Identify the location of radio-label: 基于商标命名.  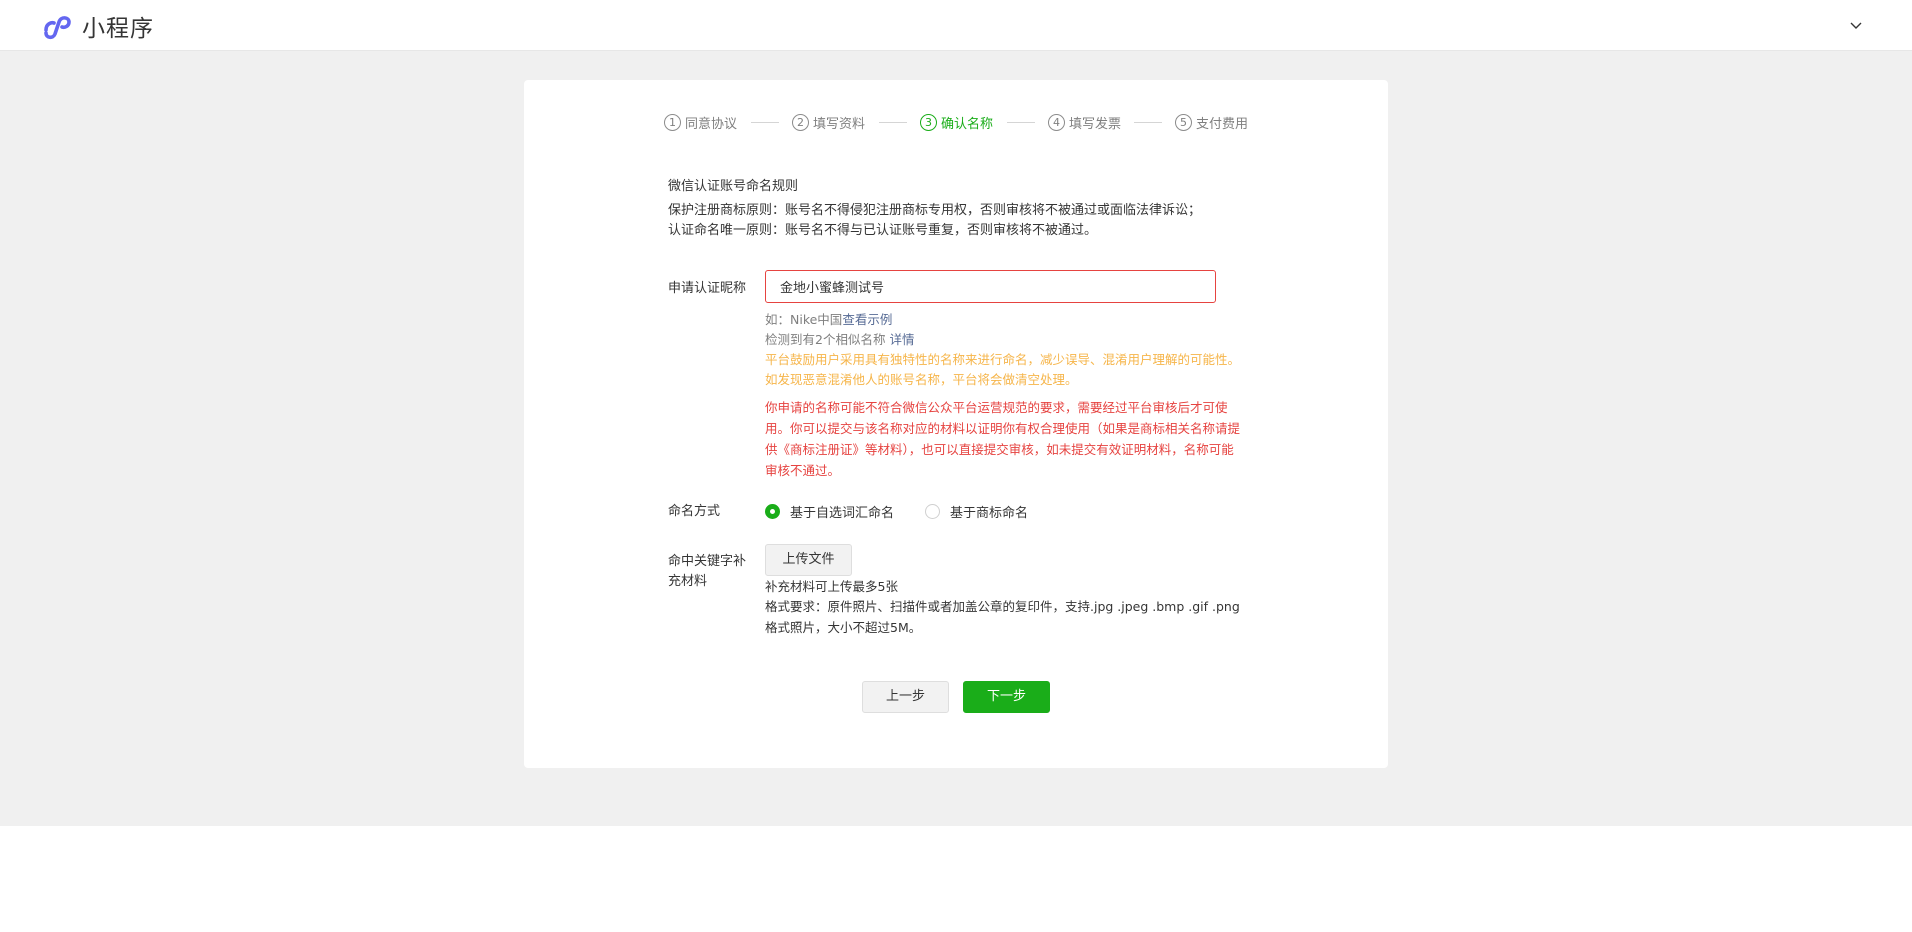
(989, 513).